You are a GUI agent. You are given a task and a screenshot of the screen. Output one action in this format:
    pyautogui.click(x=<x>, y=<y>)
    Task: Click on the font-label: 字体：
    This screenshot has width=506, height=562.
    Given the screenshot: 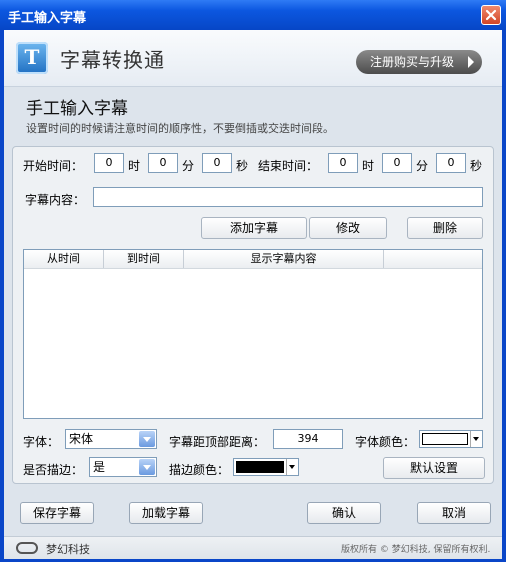 What is the action you would take?
    pyautogui.click(x=41, y=442)
    